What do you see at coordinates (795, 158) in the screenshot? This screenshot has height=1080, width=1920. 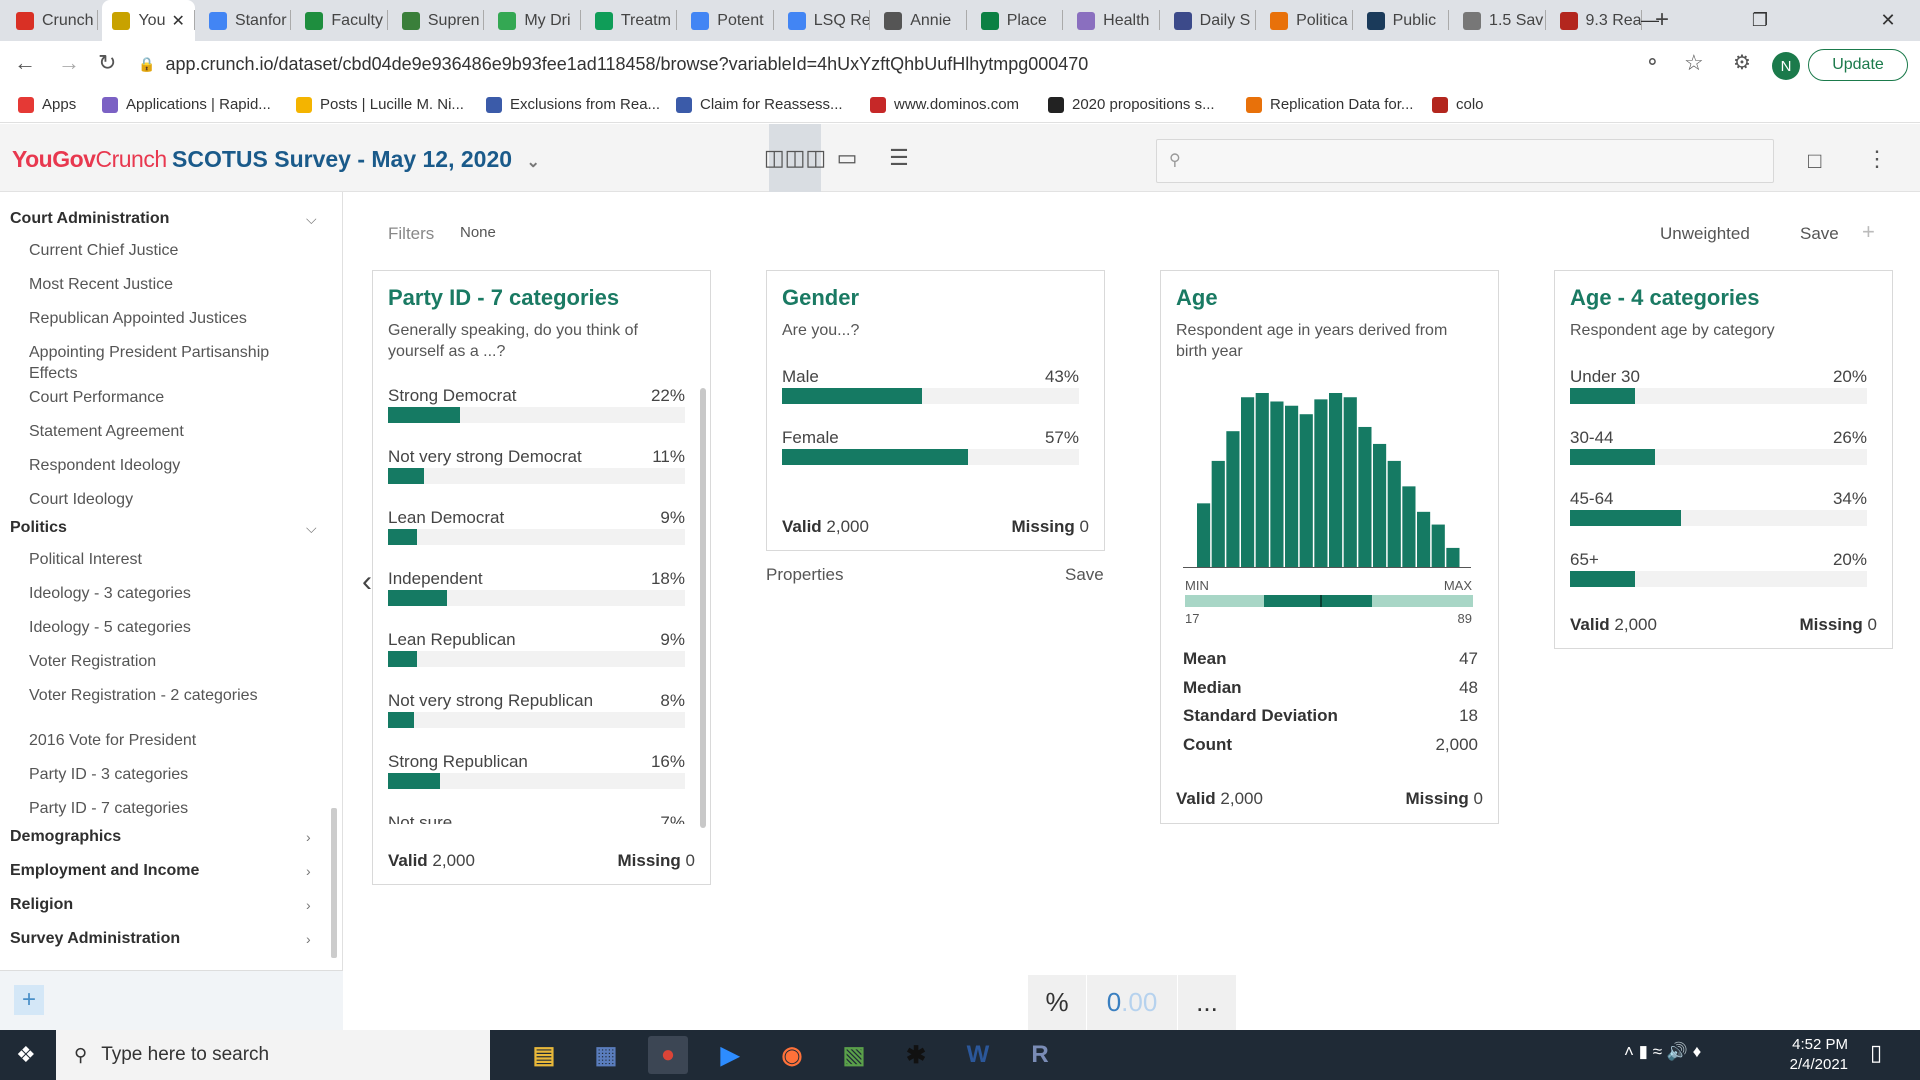 I see `card-view-button: ◫◫◫` at bounding box center [795, 158].